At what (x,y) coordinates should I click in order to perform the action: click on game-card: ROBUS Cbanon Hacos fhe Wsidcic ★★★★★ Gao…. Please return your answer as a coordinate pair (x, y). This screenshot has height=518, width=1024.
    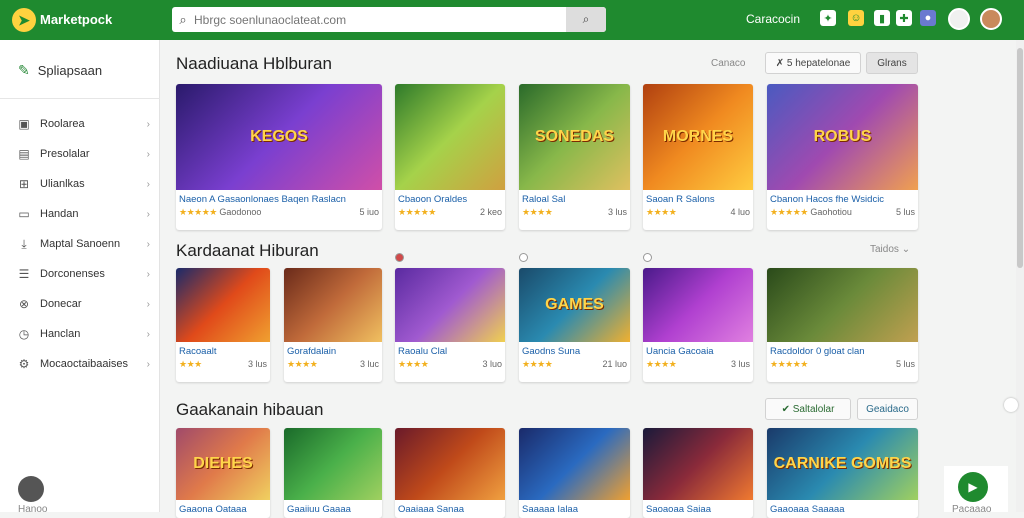
    Looking at the image, I should click on (842, 157).